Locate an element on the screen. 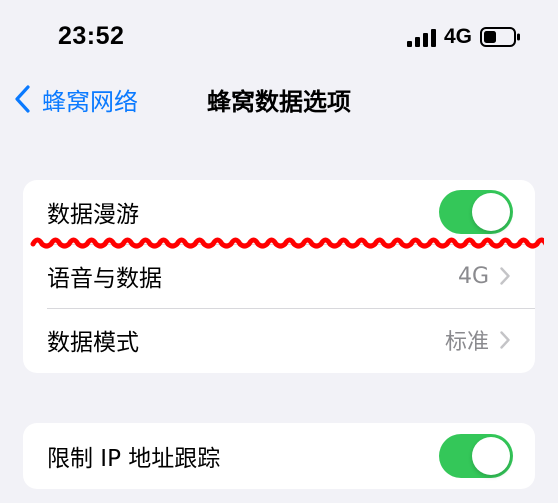 The height and width of the screenshot is (503, 558). page-title-text: 蜂窝数据选项 is located at coordinates (279, 102).